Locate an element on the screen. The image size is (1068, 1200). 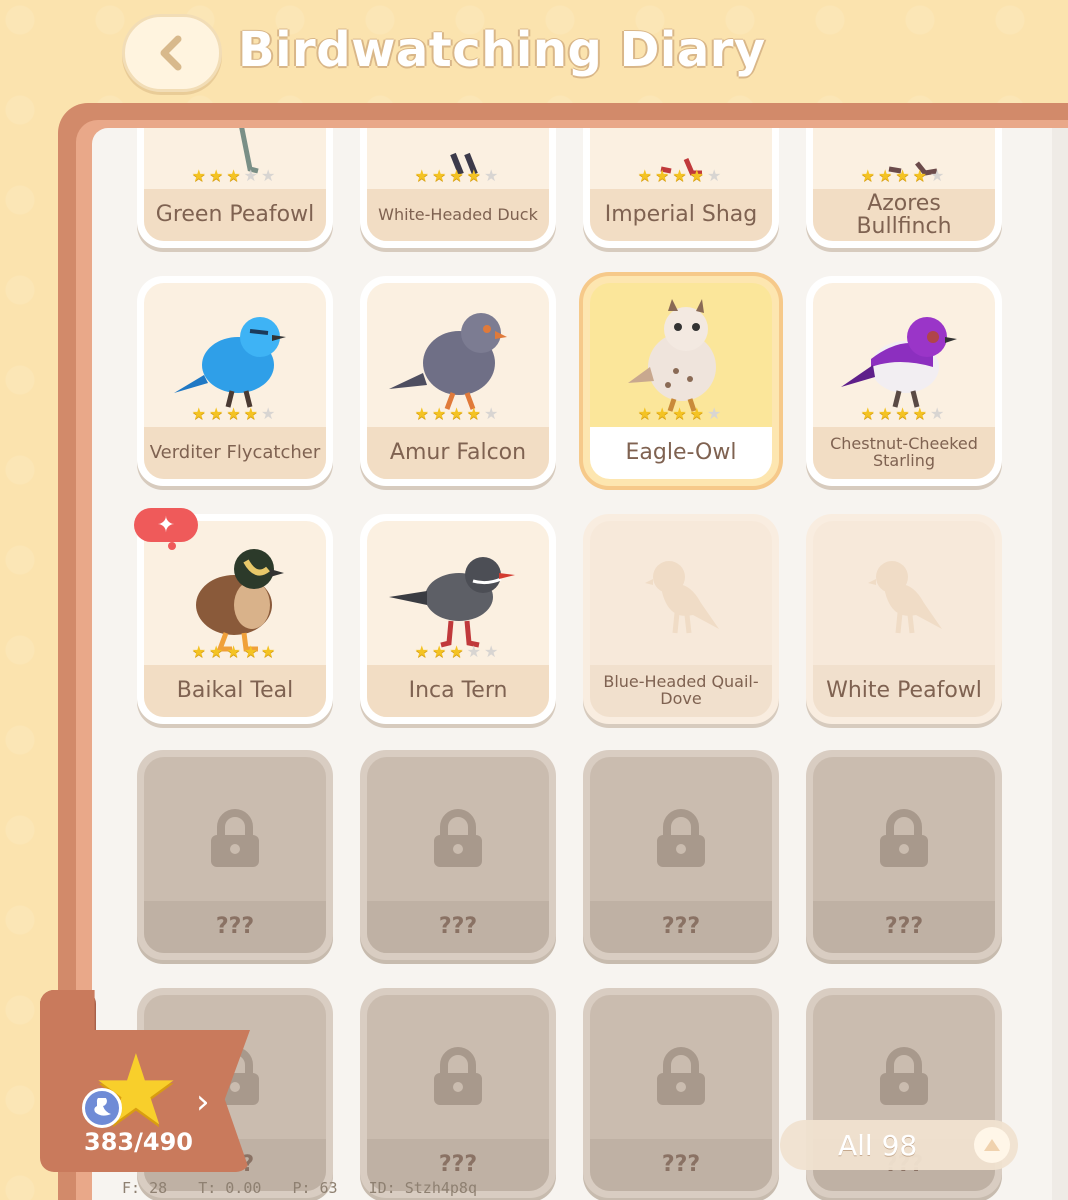
back-button is located at coordinates (172, 53).